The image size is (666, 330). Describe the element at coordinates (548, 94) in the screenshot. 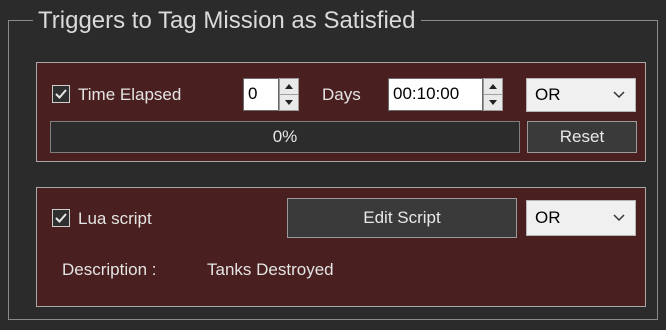

I see `time-logic-value: OR` at that location.